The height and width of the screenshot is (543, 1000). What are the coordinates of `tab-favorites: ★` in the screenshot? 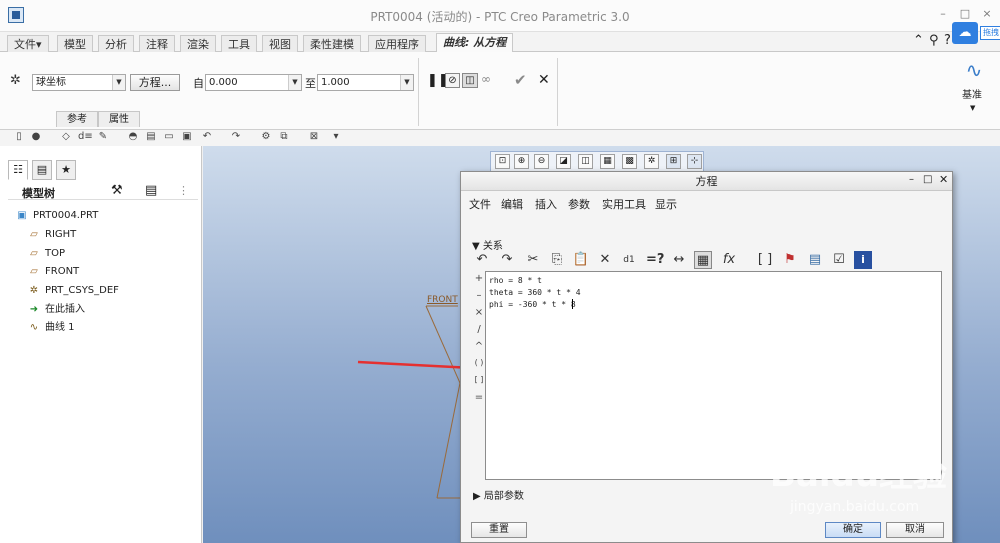 It's located at (66, 170).